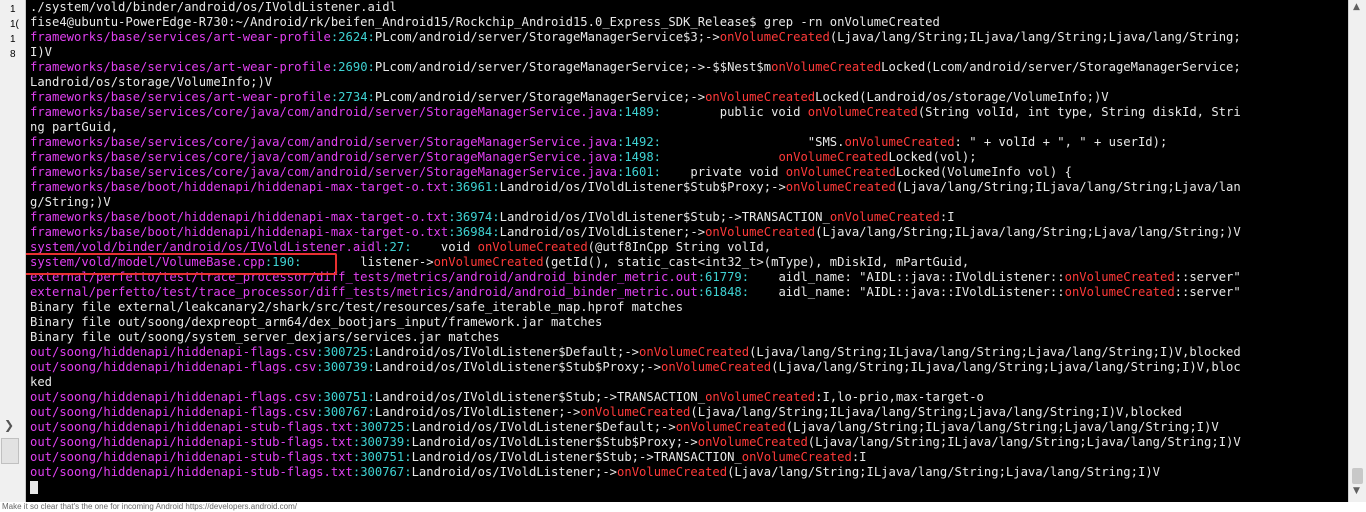 Image resolution: width=1366 pixels, height=512 pixels. What do you see at coordinates (382, 457) in the screenshot?
I see `match-line-number: :300751:` at bounding box center [382, 457].